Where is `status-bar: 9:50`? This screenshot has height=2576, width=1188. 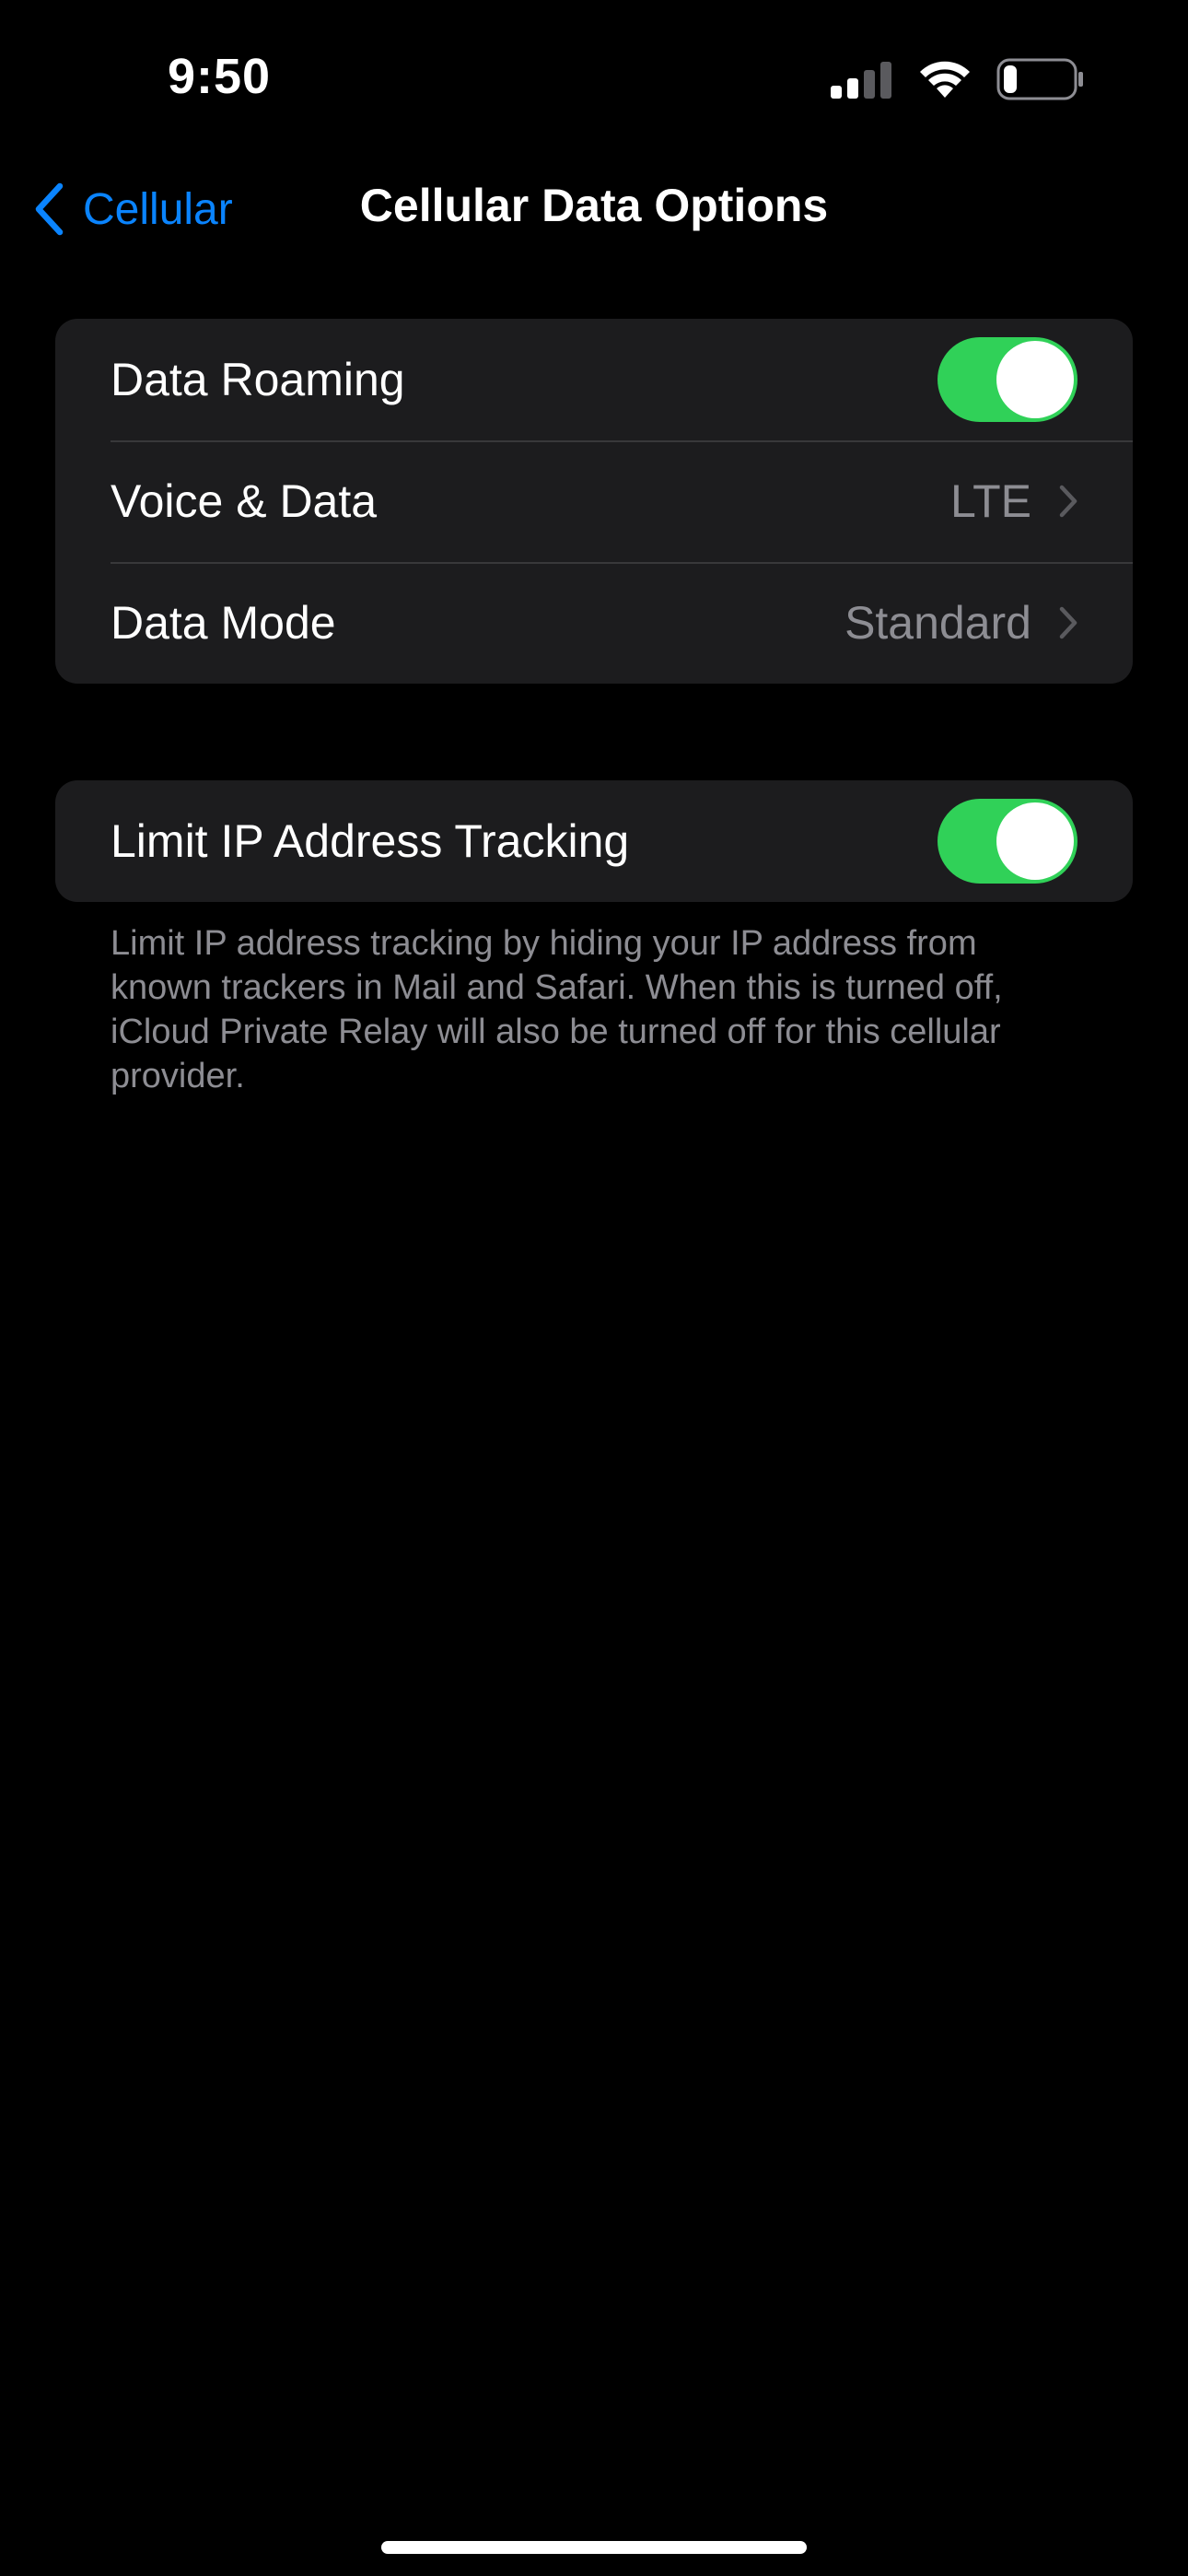 status-bar: 9:50 is located at coordinates (594, 78).